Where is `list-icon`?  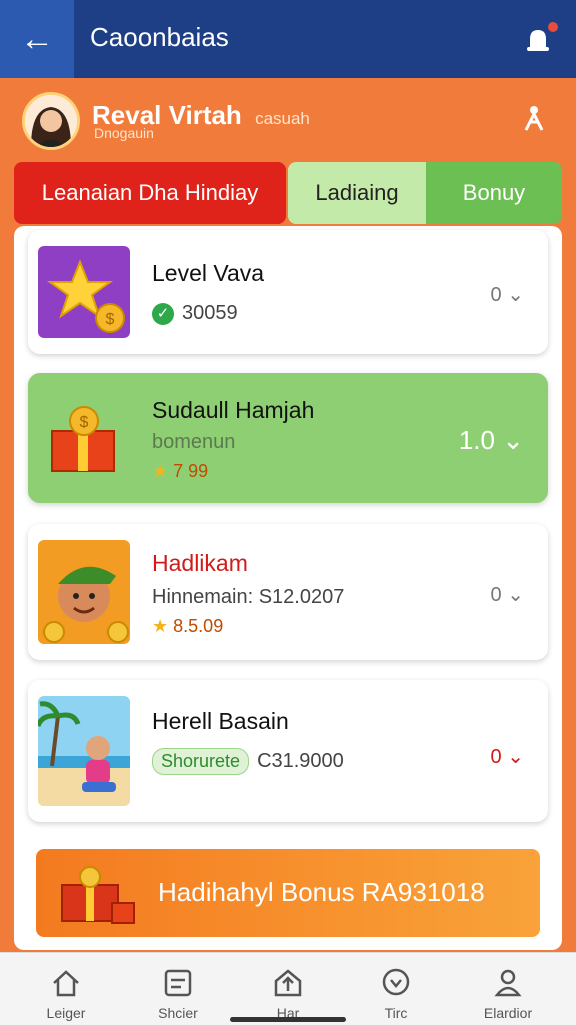 list-icon is located at coordinates (178, 983).